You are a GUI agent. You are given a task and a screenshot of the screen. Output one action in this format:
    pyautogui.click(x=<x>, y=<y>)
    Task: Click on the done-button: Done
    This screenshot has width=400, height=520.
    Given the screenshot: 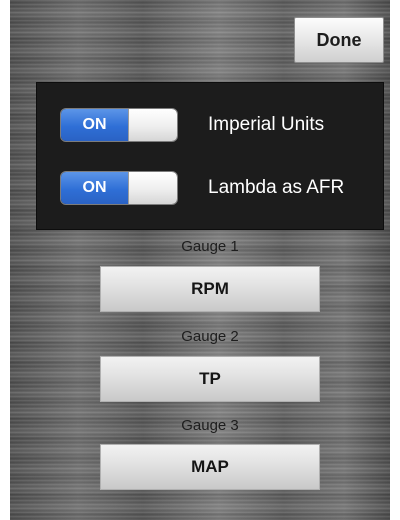 What is the action you would take?
    pyautogui.click(x=339, y=40)
    